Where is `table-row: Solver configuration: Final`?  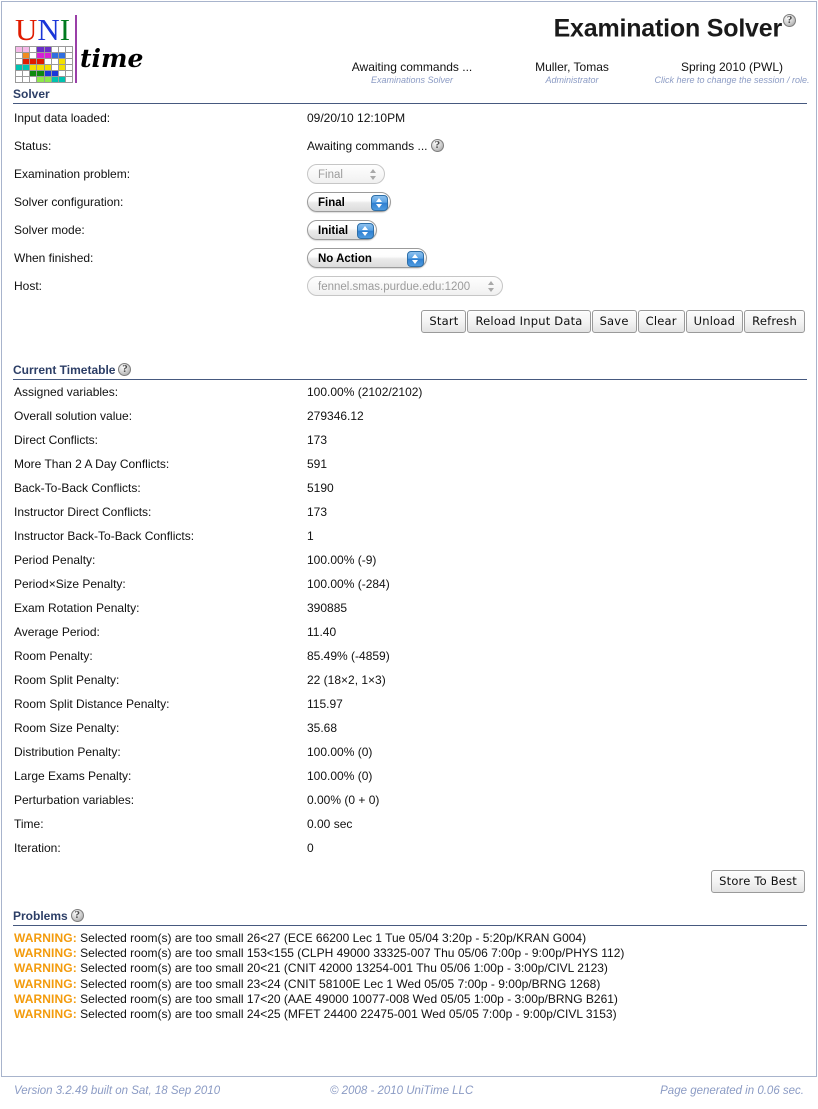 table-row: Solver configuration: Final is located at coordinates (409, 202).